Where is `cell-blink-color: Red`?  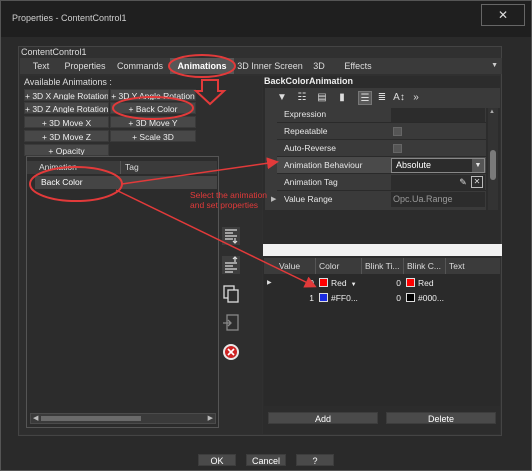 cell-blink-color: Red is located at coordinates (426, 283).